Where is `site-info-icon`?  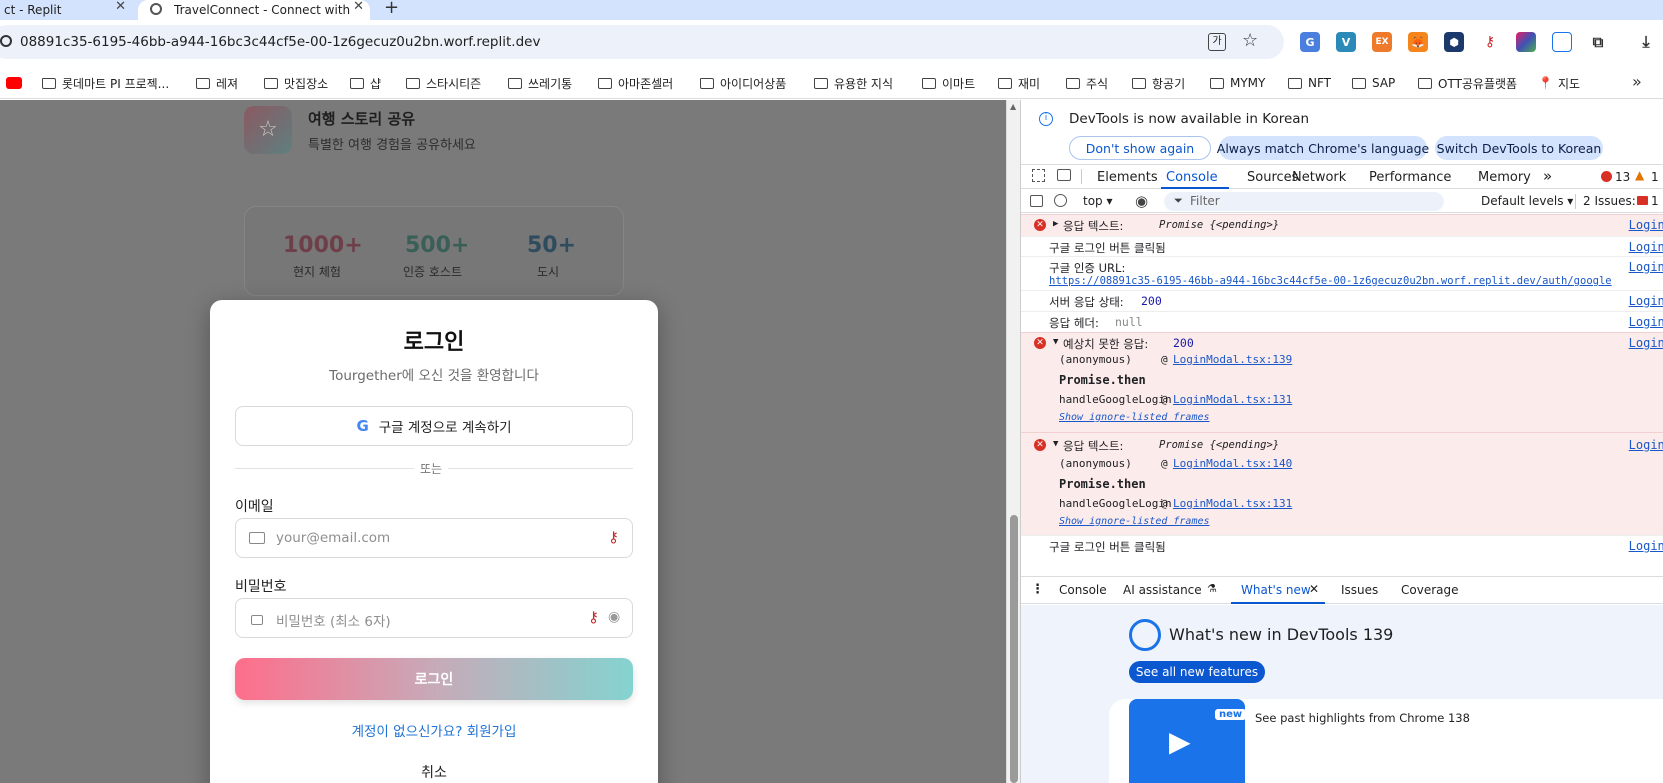
site-info-icon is located at coordinates (6, 41).